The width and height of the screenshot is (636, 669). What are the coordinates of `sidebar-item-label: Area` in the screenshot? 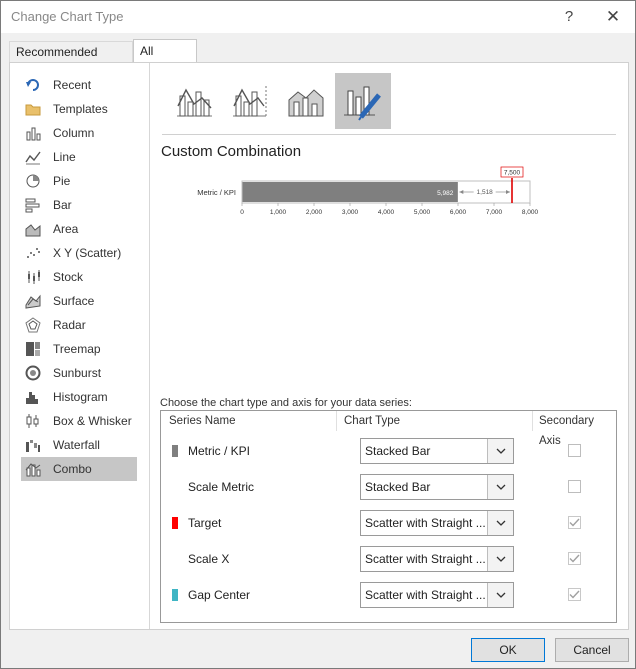 It's located at (66, 229).